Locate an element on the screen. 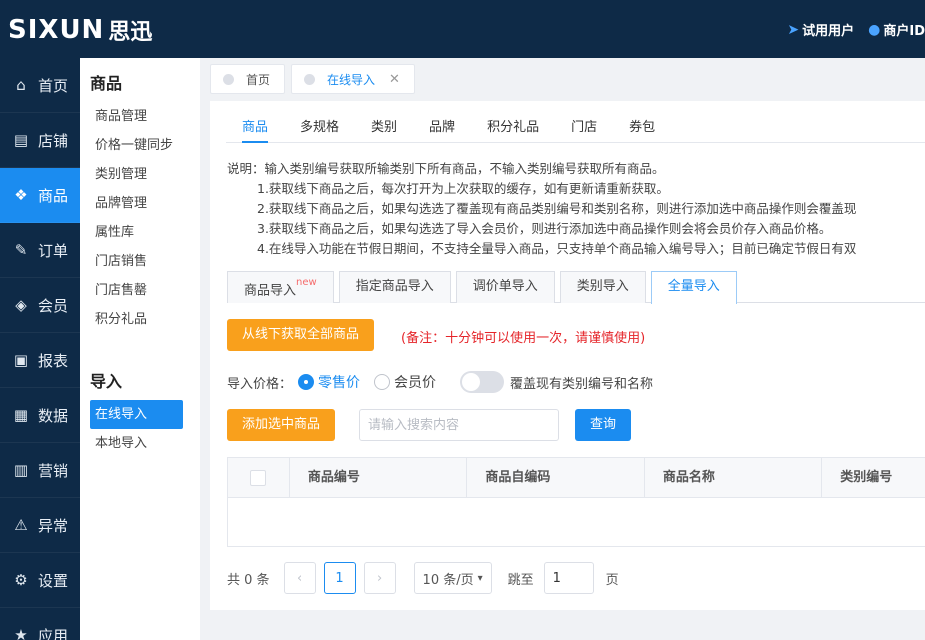 The image size is (925, 640). overwrite-label: 覆盖现有类别编号和名称 is located at coordinates (582, 384).